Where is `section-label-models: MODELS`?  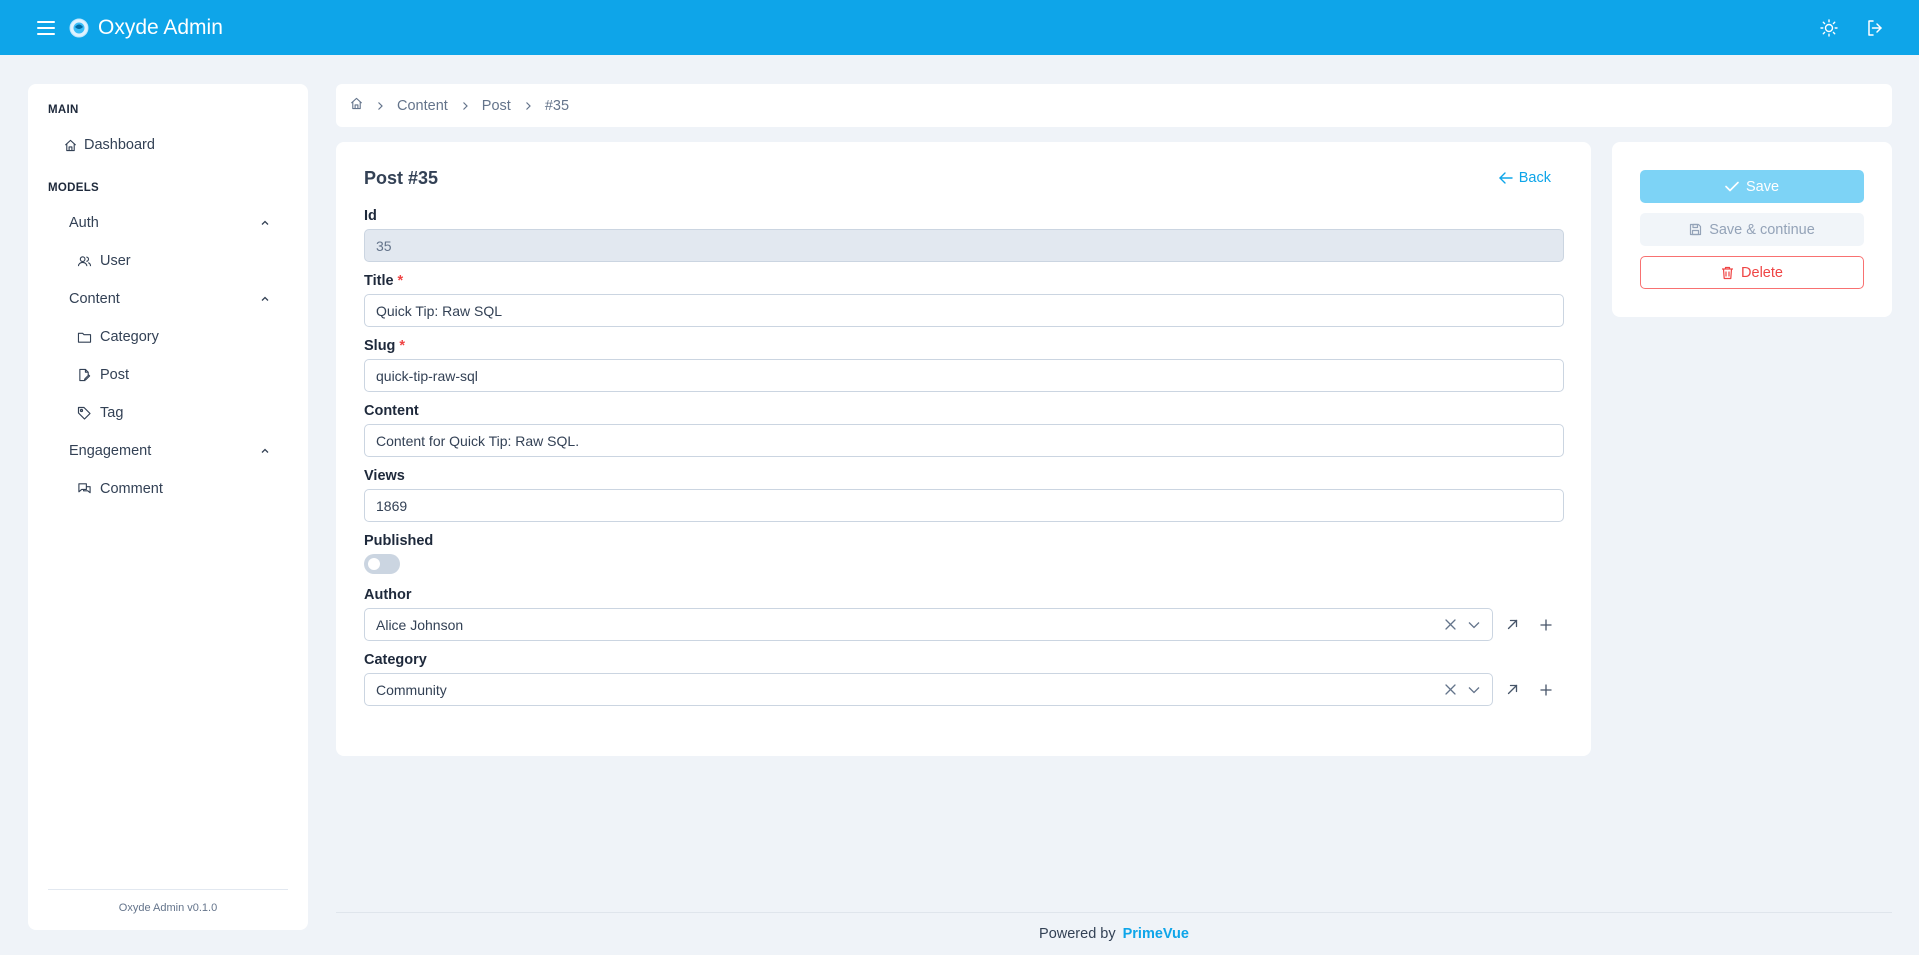 section-label-models: MODELS is located at coordinates (73, 188).